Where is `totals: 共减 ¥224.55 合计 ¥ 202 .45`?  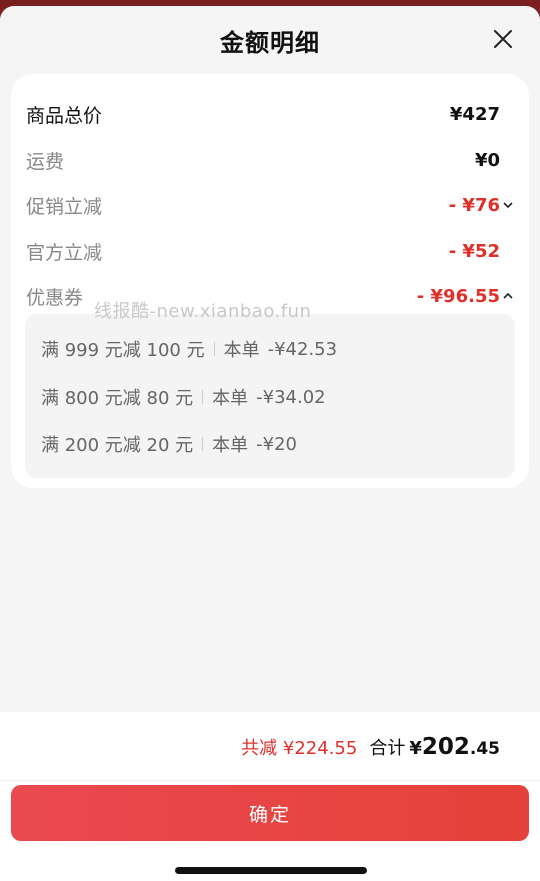
totals: 共减 ¥224.55 合计 ¥ 202 .45 is located at coordinates (370, 747).